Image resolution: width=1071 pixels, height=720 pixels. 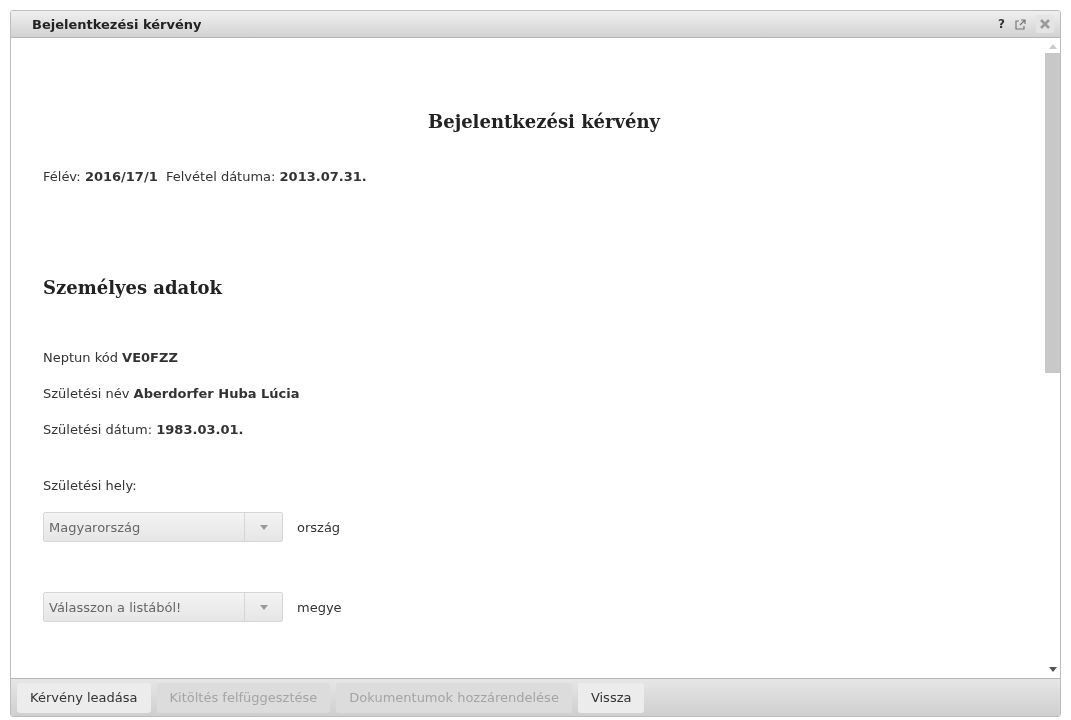 I want to click on personal-data-line: Neptun kód VE0FZZ, so click(x=111, y=358).